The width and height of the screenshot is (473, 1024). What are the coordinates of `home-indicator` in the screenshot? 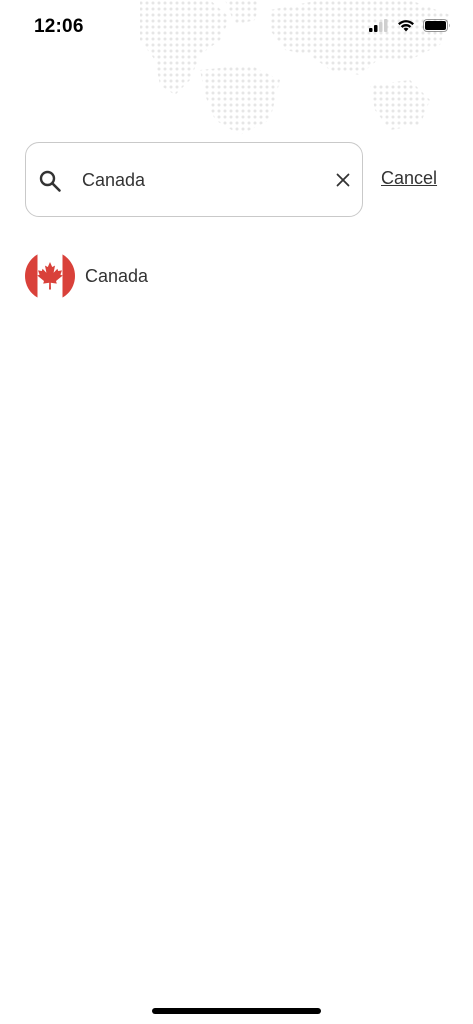 It's located at (236, 1011).